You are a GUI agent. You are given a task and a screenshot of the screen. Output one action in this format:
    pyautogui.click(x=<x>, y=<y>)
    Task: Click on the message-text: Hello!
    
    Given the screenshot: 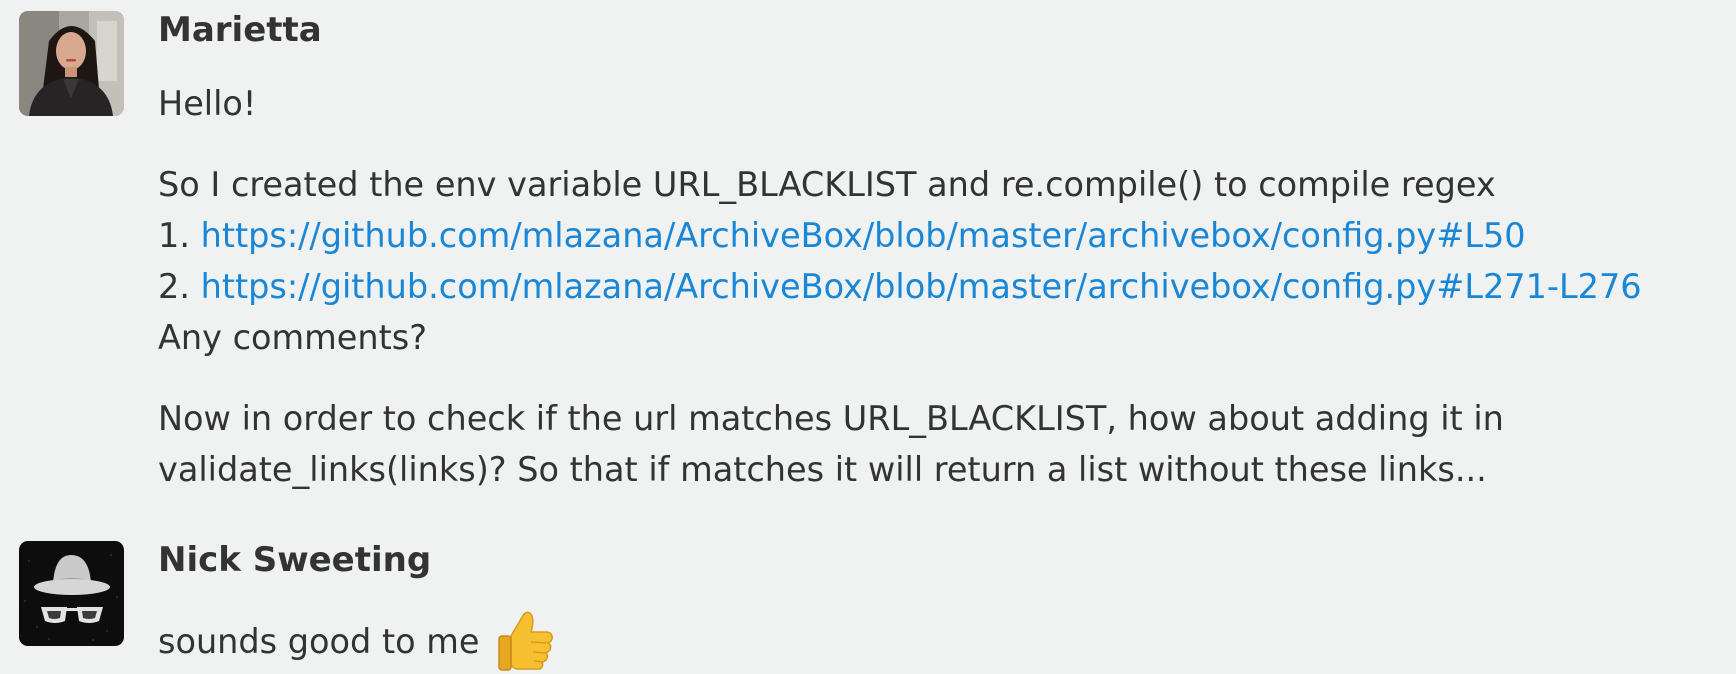 What is the action you would take?
    pyautogui.click(x=207, y=103)
    